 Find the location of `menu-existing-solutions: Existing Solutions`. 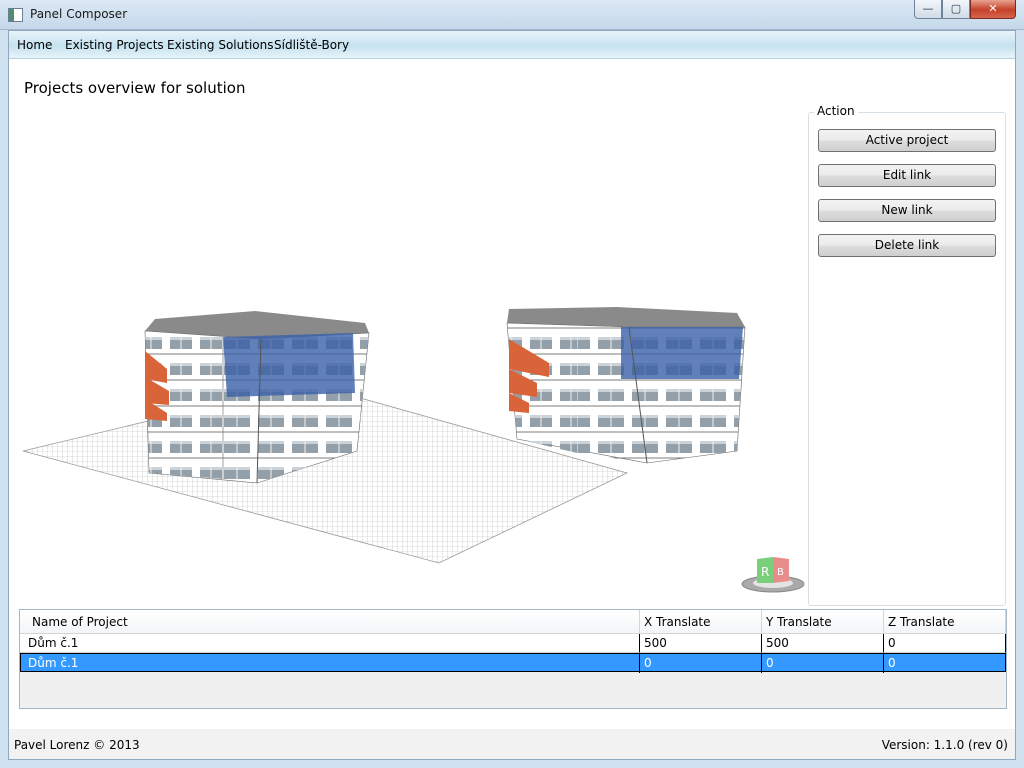

menu-existing-solutions: Existing Solutions is located at coordinates (220, 45).